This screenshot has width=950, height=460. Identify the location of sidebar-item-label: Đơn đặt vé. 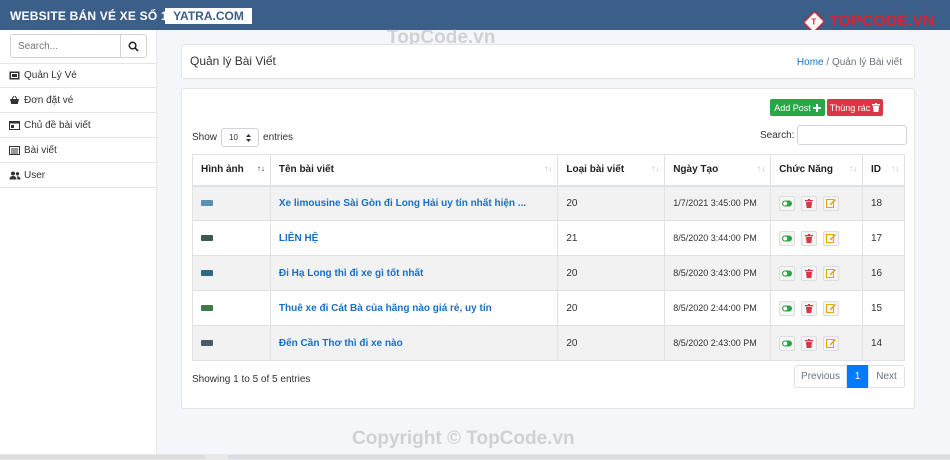
(49, 100).